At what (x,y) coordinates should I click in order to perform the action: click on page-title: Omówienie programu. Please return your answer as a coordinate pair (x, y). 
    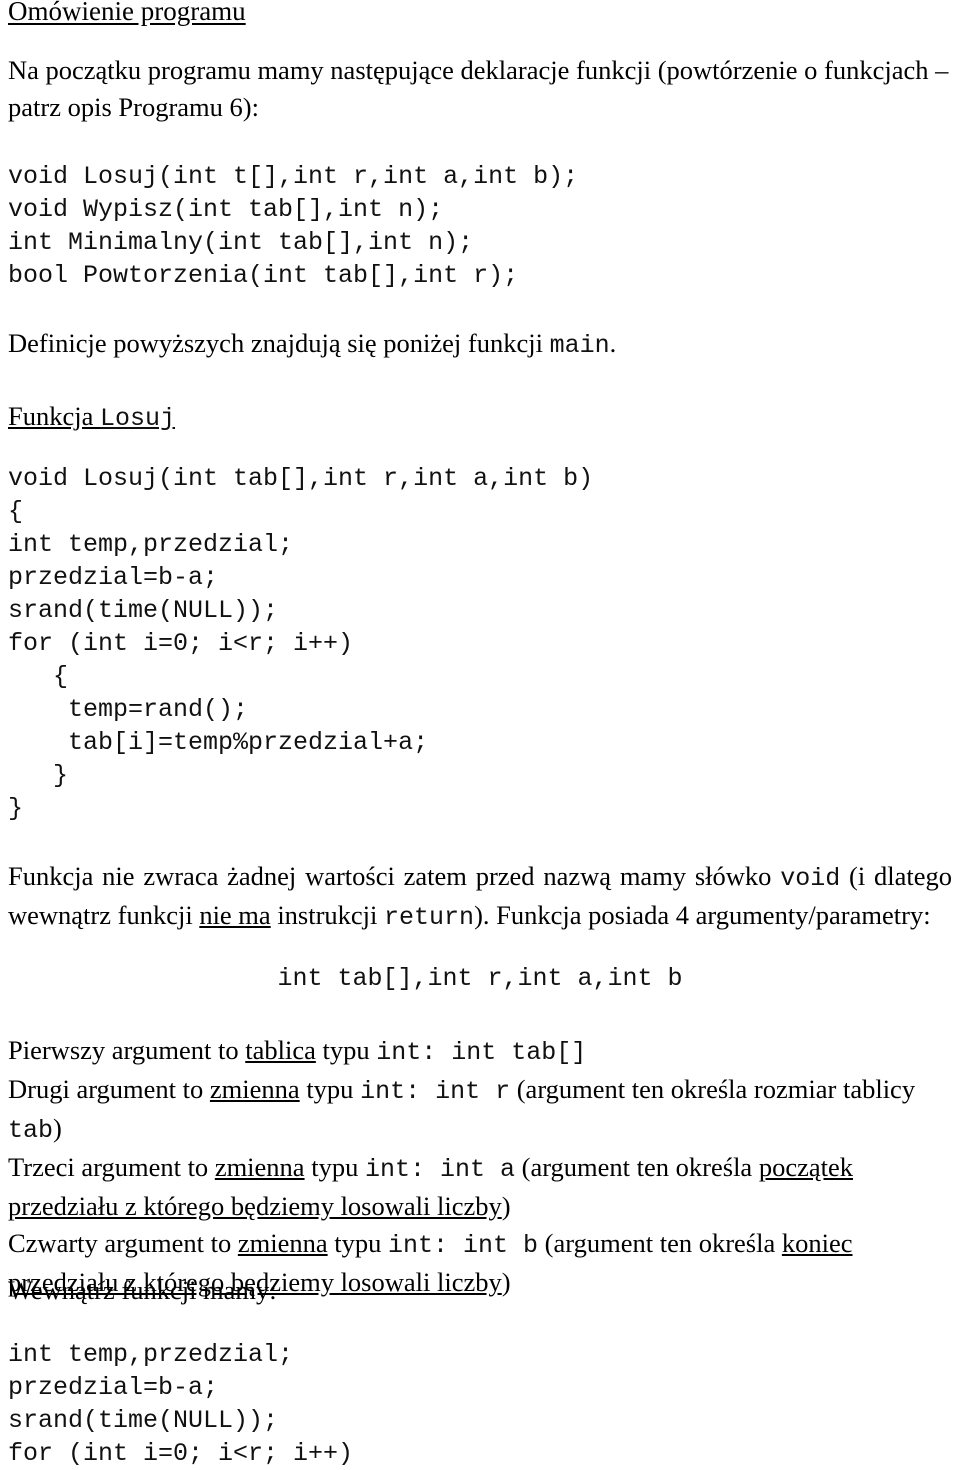
    Looking at the image, I should click on (127, 13).